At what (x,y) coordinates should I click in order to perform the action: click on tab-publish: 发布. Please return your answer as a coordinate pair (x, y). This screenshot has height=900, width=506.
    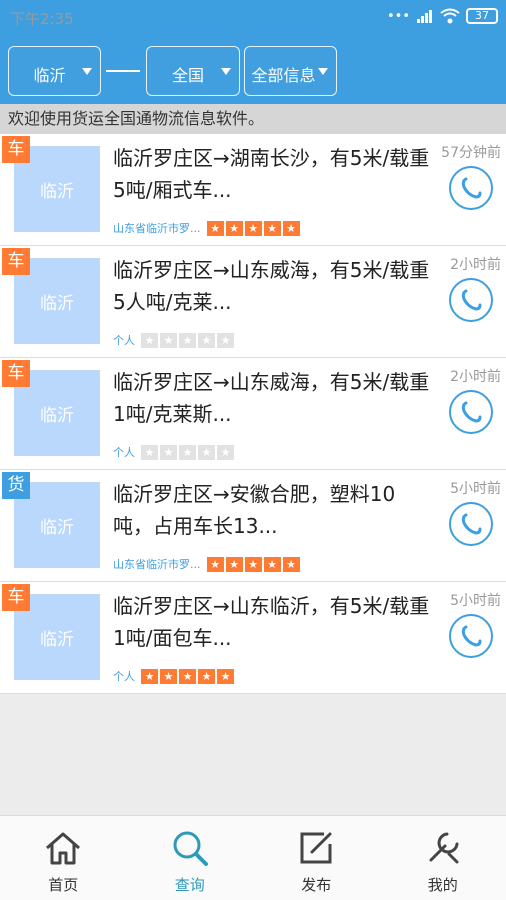
    Looking at the image, I should click on (316, 858).